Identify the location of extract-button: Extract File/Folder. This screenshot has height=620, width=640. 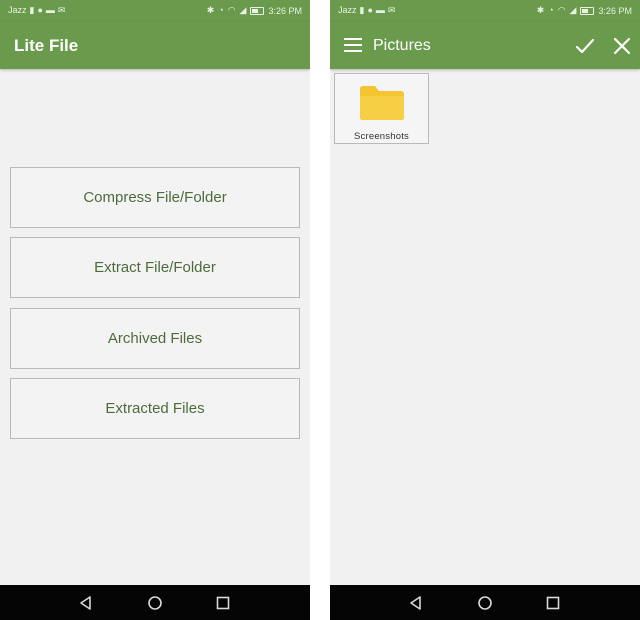
(155, 267).